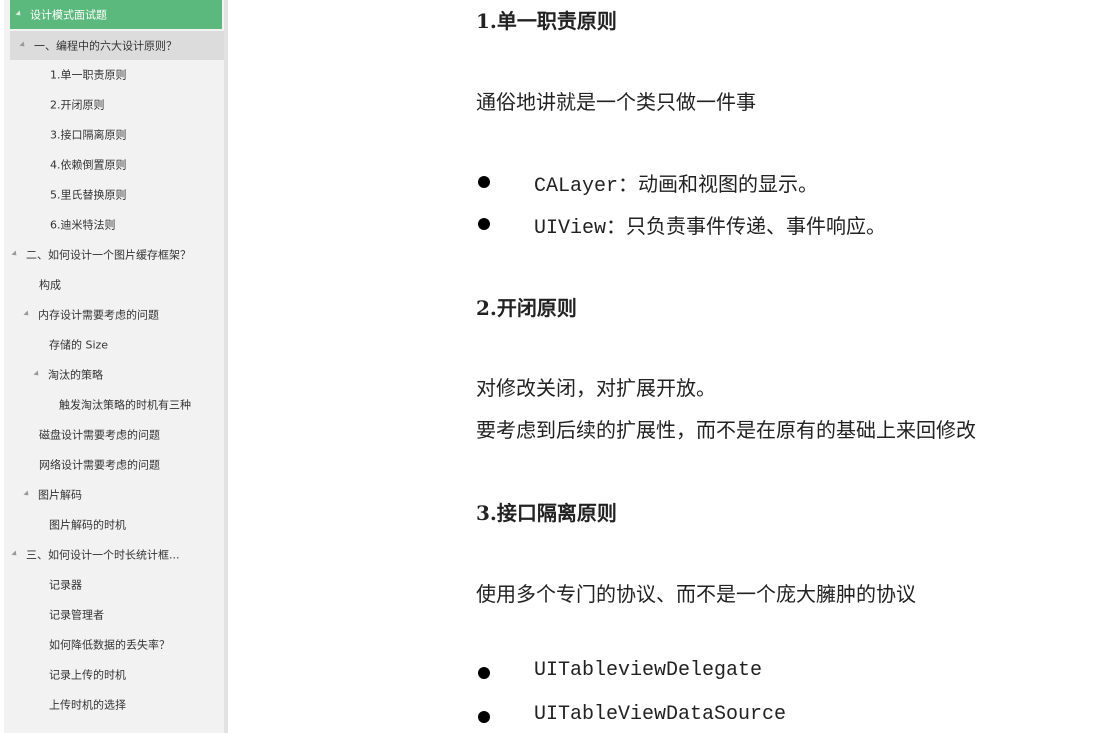  Describe the element at coordinates (117, 224) in the screenshot. I see `toc-item: 6.迪米特法则` at that location.